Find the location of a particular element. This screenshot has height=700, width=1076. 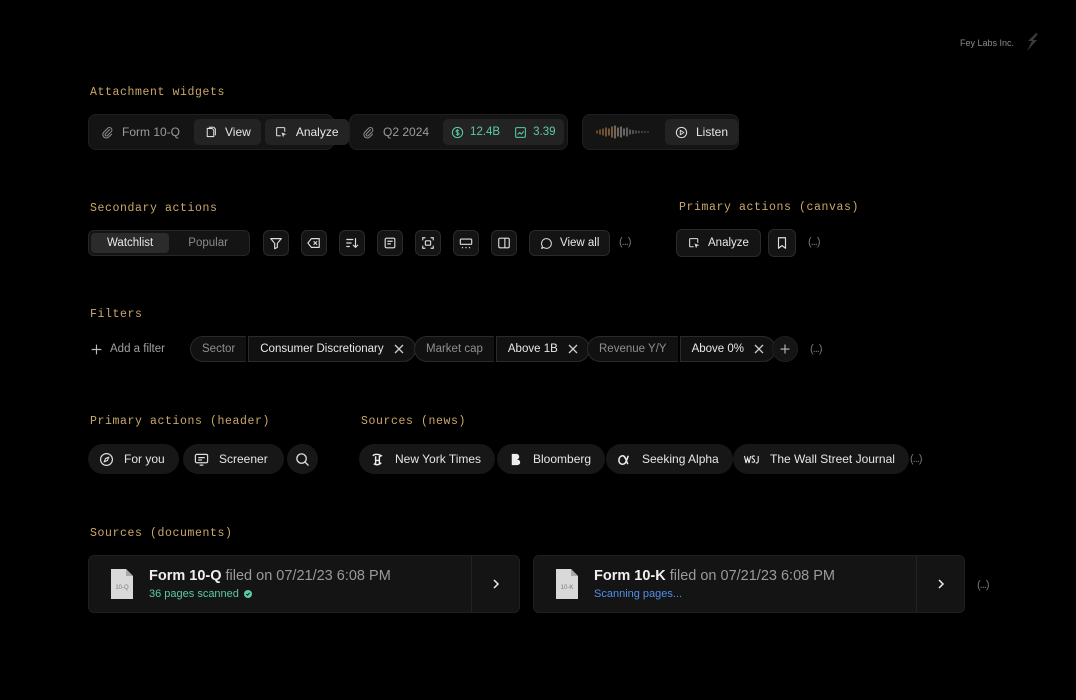

add-filter-button: Add a filter is located at coordinates (127, 349).